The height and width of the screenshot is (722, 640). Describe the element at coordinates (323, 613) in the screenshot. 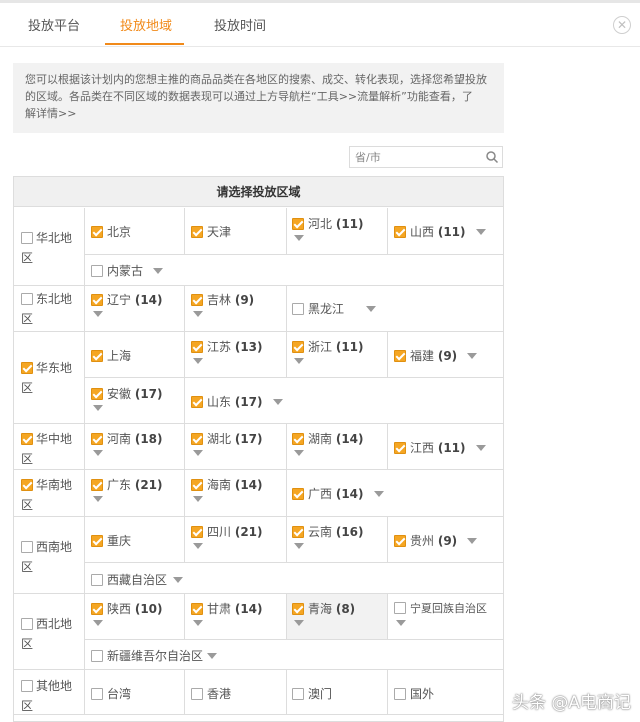

I see `province-qinghai: 青海 (8)` at that location.